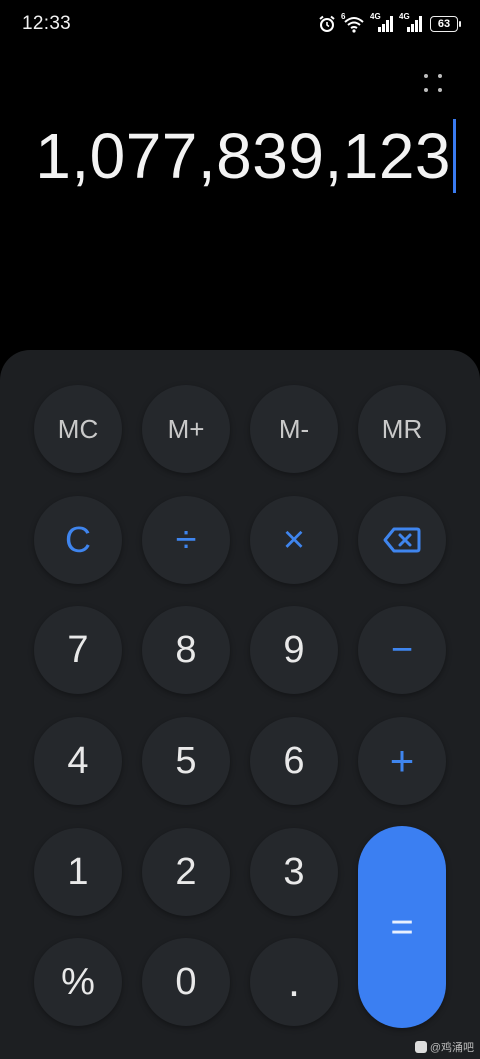 This screenshot has width=480, height=1059. I want to click on percent-button: %, so click(78, 982).